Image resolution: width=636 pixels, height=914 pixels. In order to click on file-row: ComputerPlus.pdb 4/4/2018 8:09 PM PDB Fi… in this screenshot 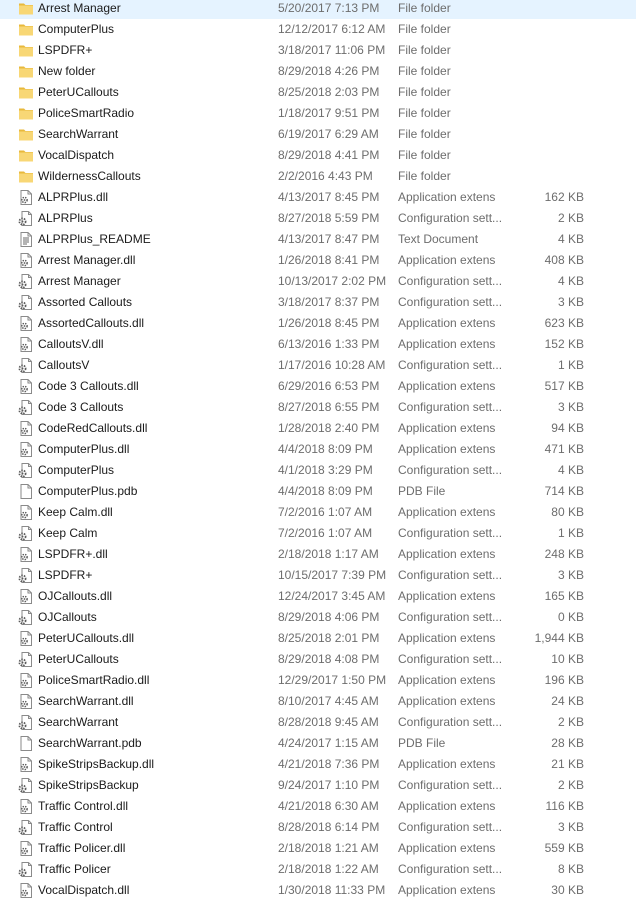, I will do `click(318, 491)`.